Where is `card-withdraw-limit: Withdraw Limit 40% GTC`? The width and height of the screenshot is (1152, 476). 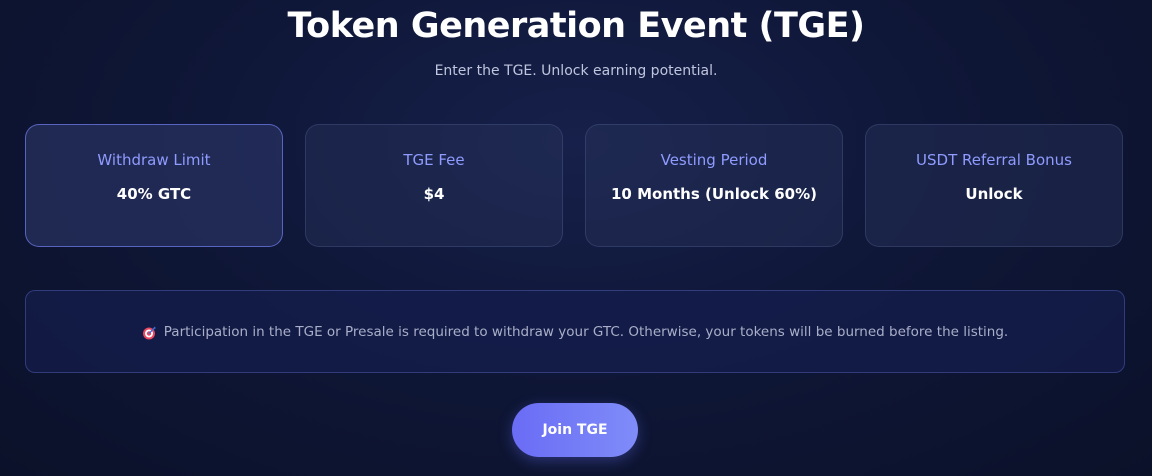
card-withdraw-limit: Withdraw Limit 40% GTC is located at coordinates (154, 185).